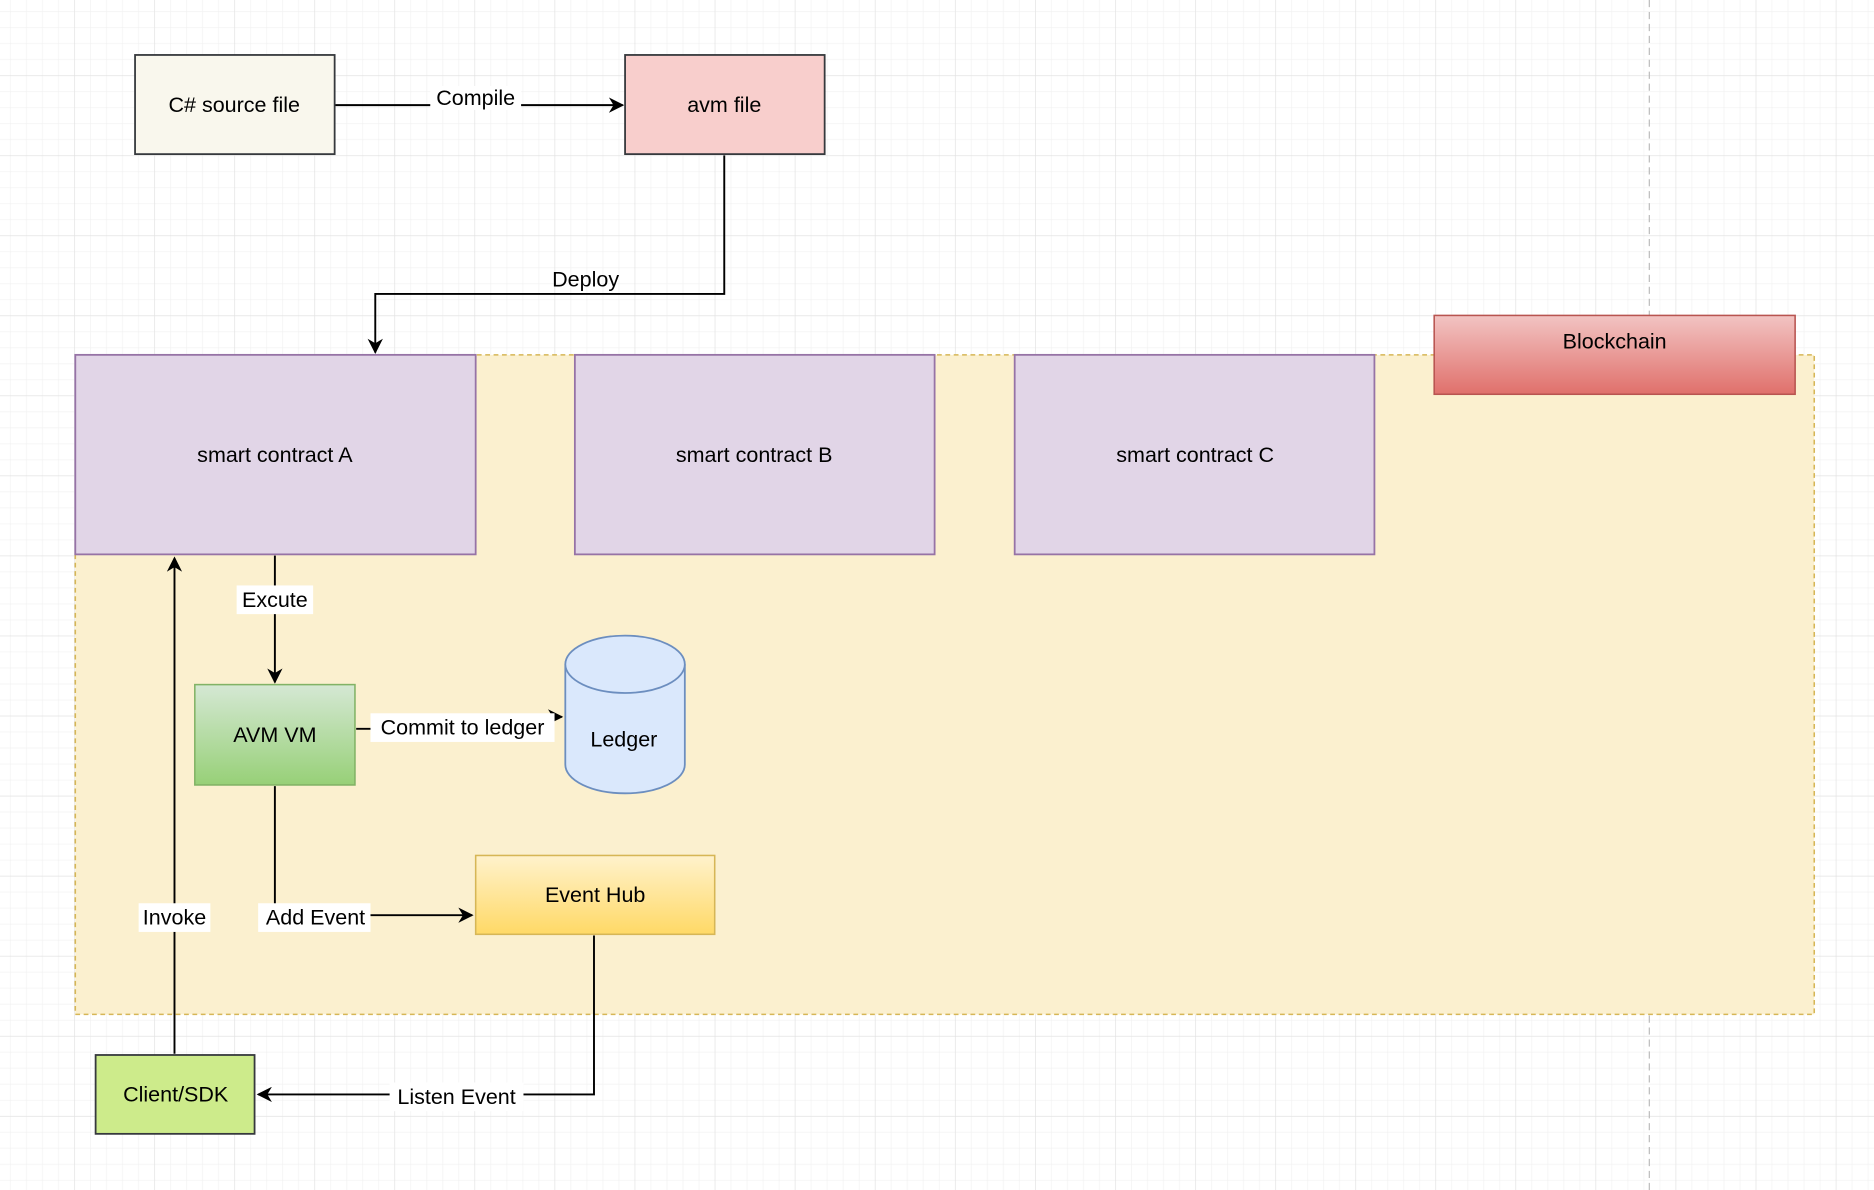 Image resolution: width=1874 pixels, height=1190 pixels. I want to click on node-avm-vm: AVM VM, so click(275, 734).